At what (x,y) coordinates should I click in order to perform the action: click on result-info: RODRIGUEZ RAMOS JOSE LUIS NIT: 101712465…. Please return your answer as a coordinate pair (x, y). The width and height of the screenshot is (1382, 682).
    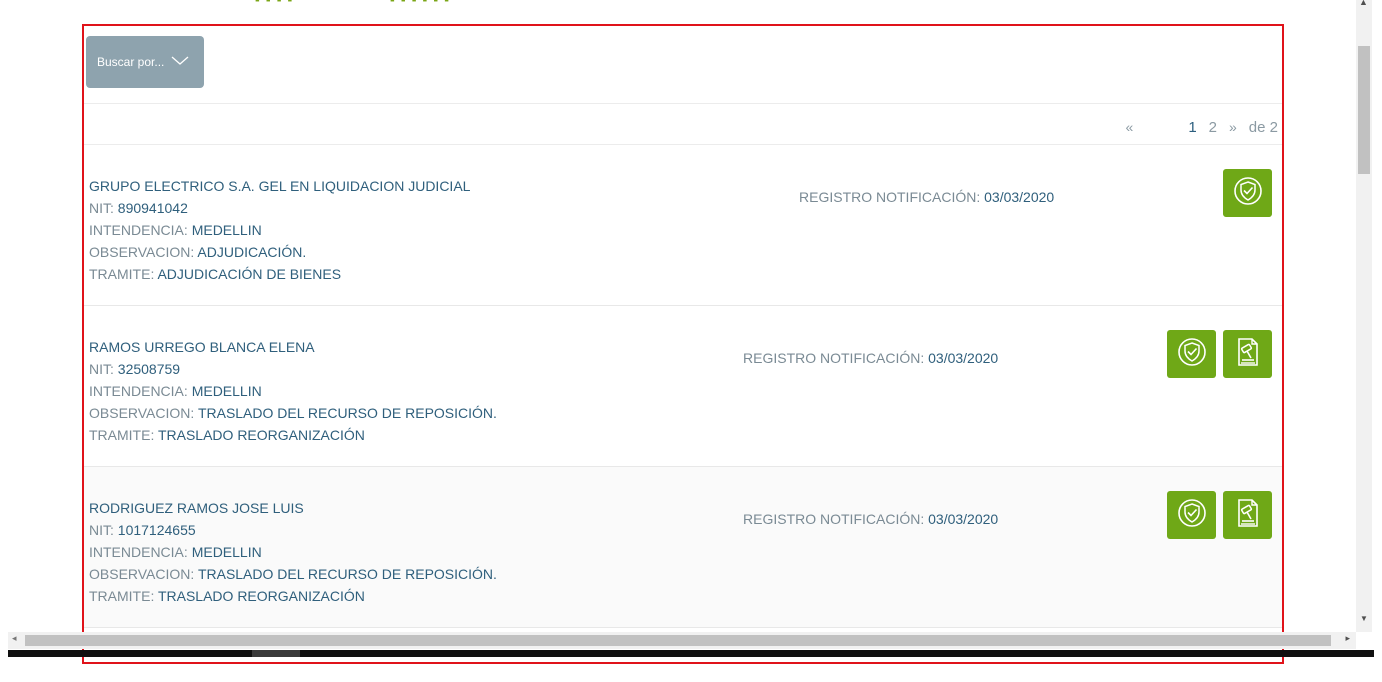
    Looking at the image, I should click on (293, 552).